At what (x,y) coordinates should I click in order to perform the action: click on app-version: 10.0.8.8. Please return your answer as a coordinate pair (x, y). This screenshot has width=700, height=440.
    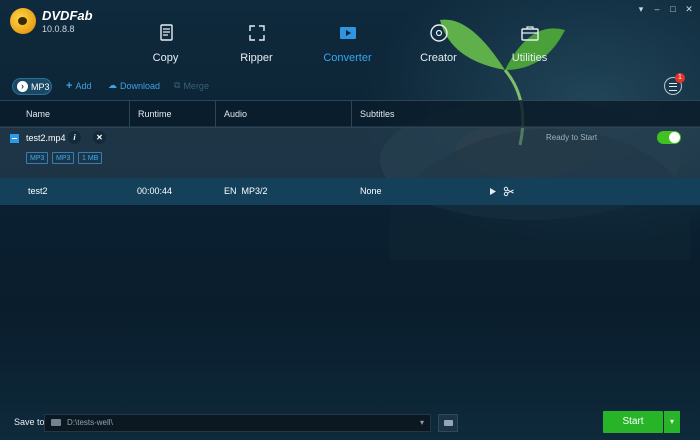
    Looking at the image, I should click on (58, 28).